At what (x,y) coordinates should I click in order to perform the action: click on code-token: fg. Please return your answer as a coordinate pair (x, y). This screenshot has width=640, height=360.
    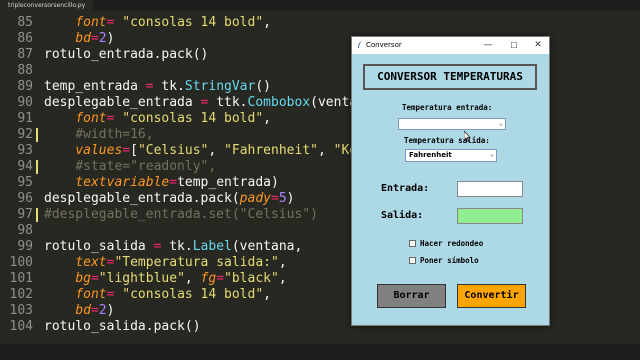
    Looking at the image, I should click on (208, 278).